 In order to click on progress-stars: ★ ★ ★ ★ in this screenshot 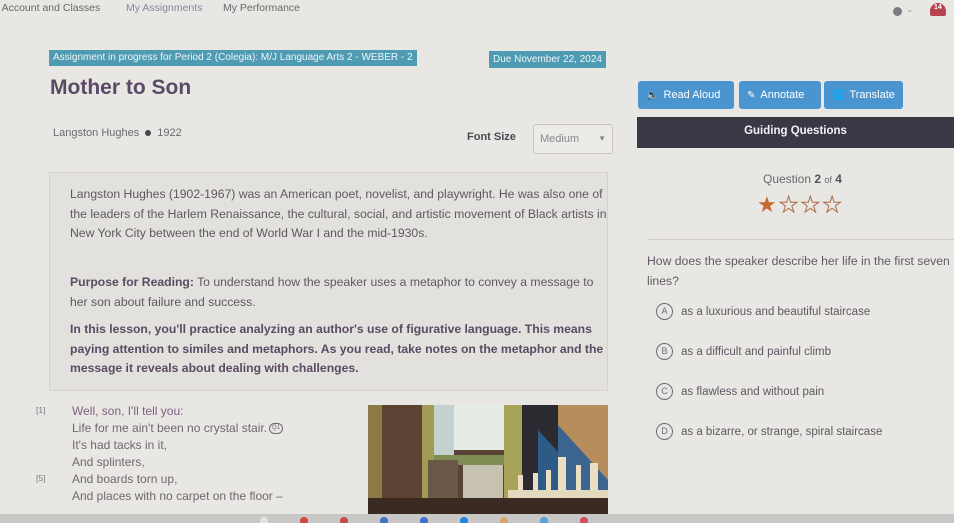, I will do `click(800, 204)`.